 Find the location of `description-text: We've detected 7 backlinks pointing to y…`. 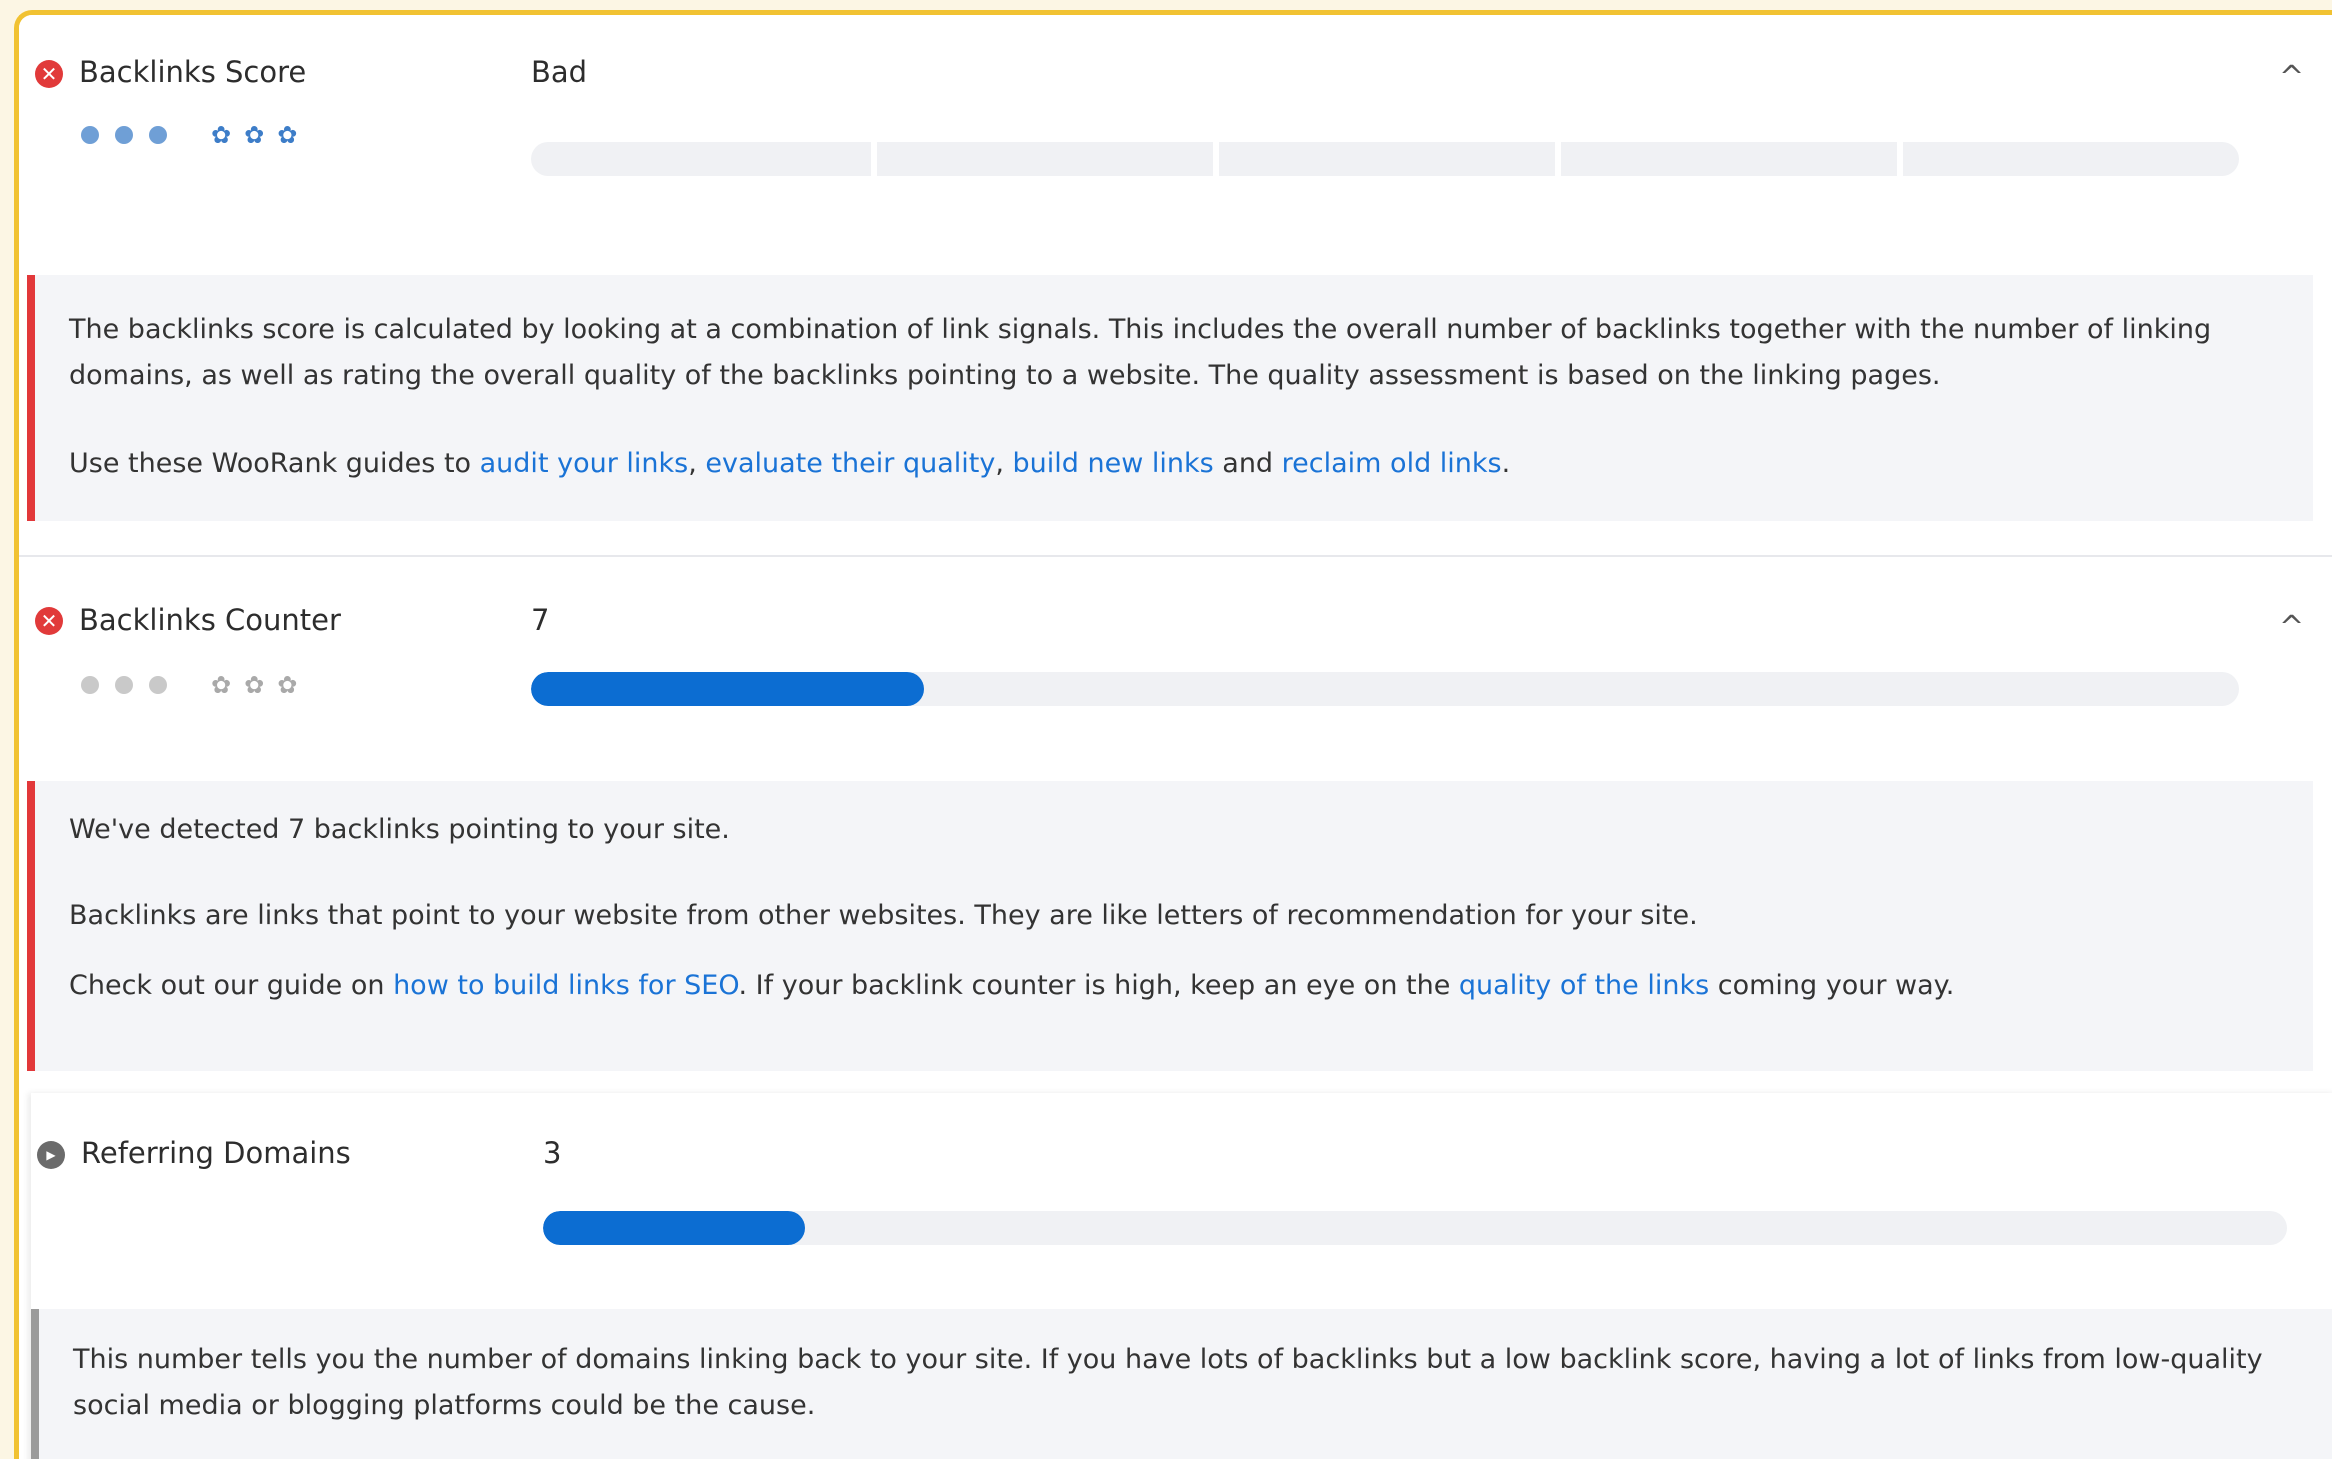

description-text: We've detected 7 backlinks pointing to y… is located at coordinates (399, 829).